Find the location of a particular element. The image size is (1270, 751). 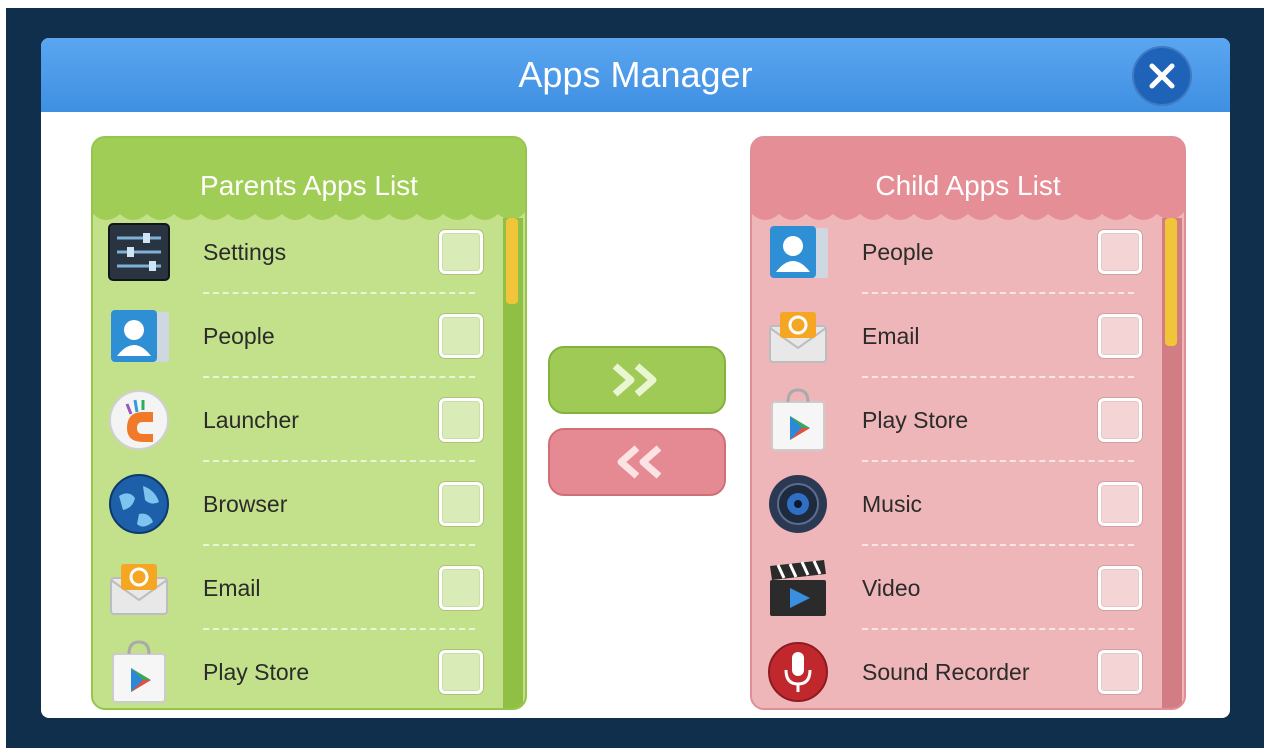

parents-list-item-people: People is located at coordinates (298, 336).